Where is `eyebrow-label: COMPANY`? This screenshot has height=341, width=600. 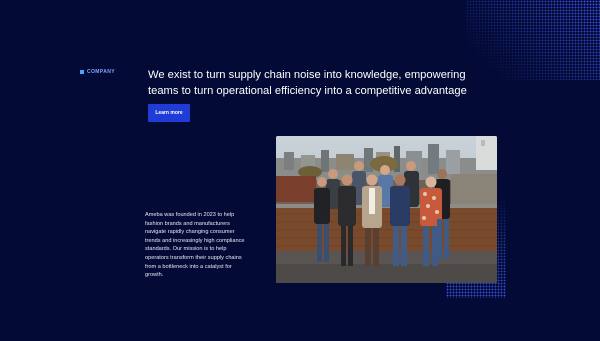 eyebrow-label: COMPANY is located at coordinates (101, 72).